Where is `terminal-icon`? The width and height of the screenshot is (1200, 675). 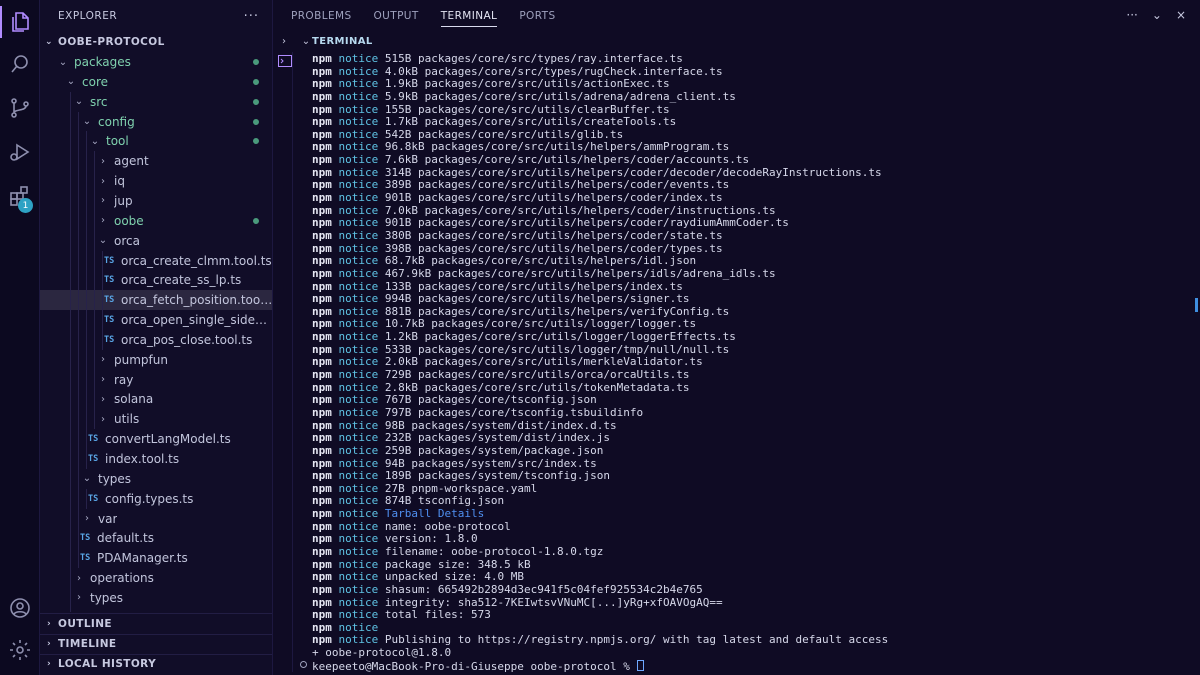 terminal-icon is located at coordinates (285, 61).